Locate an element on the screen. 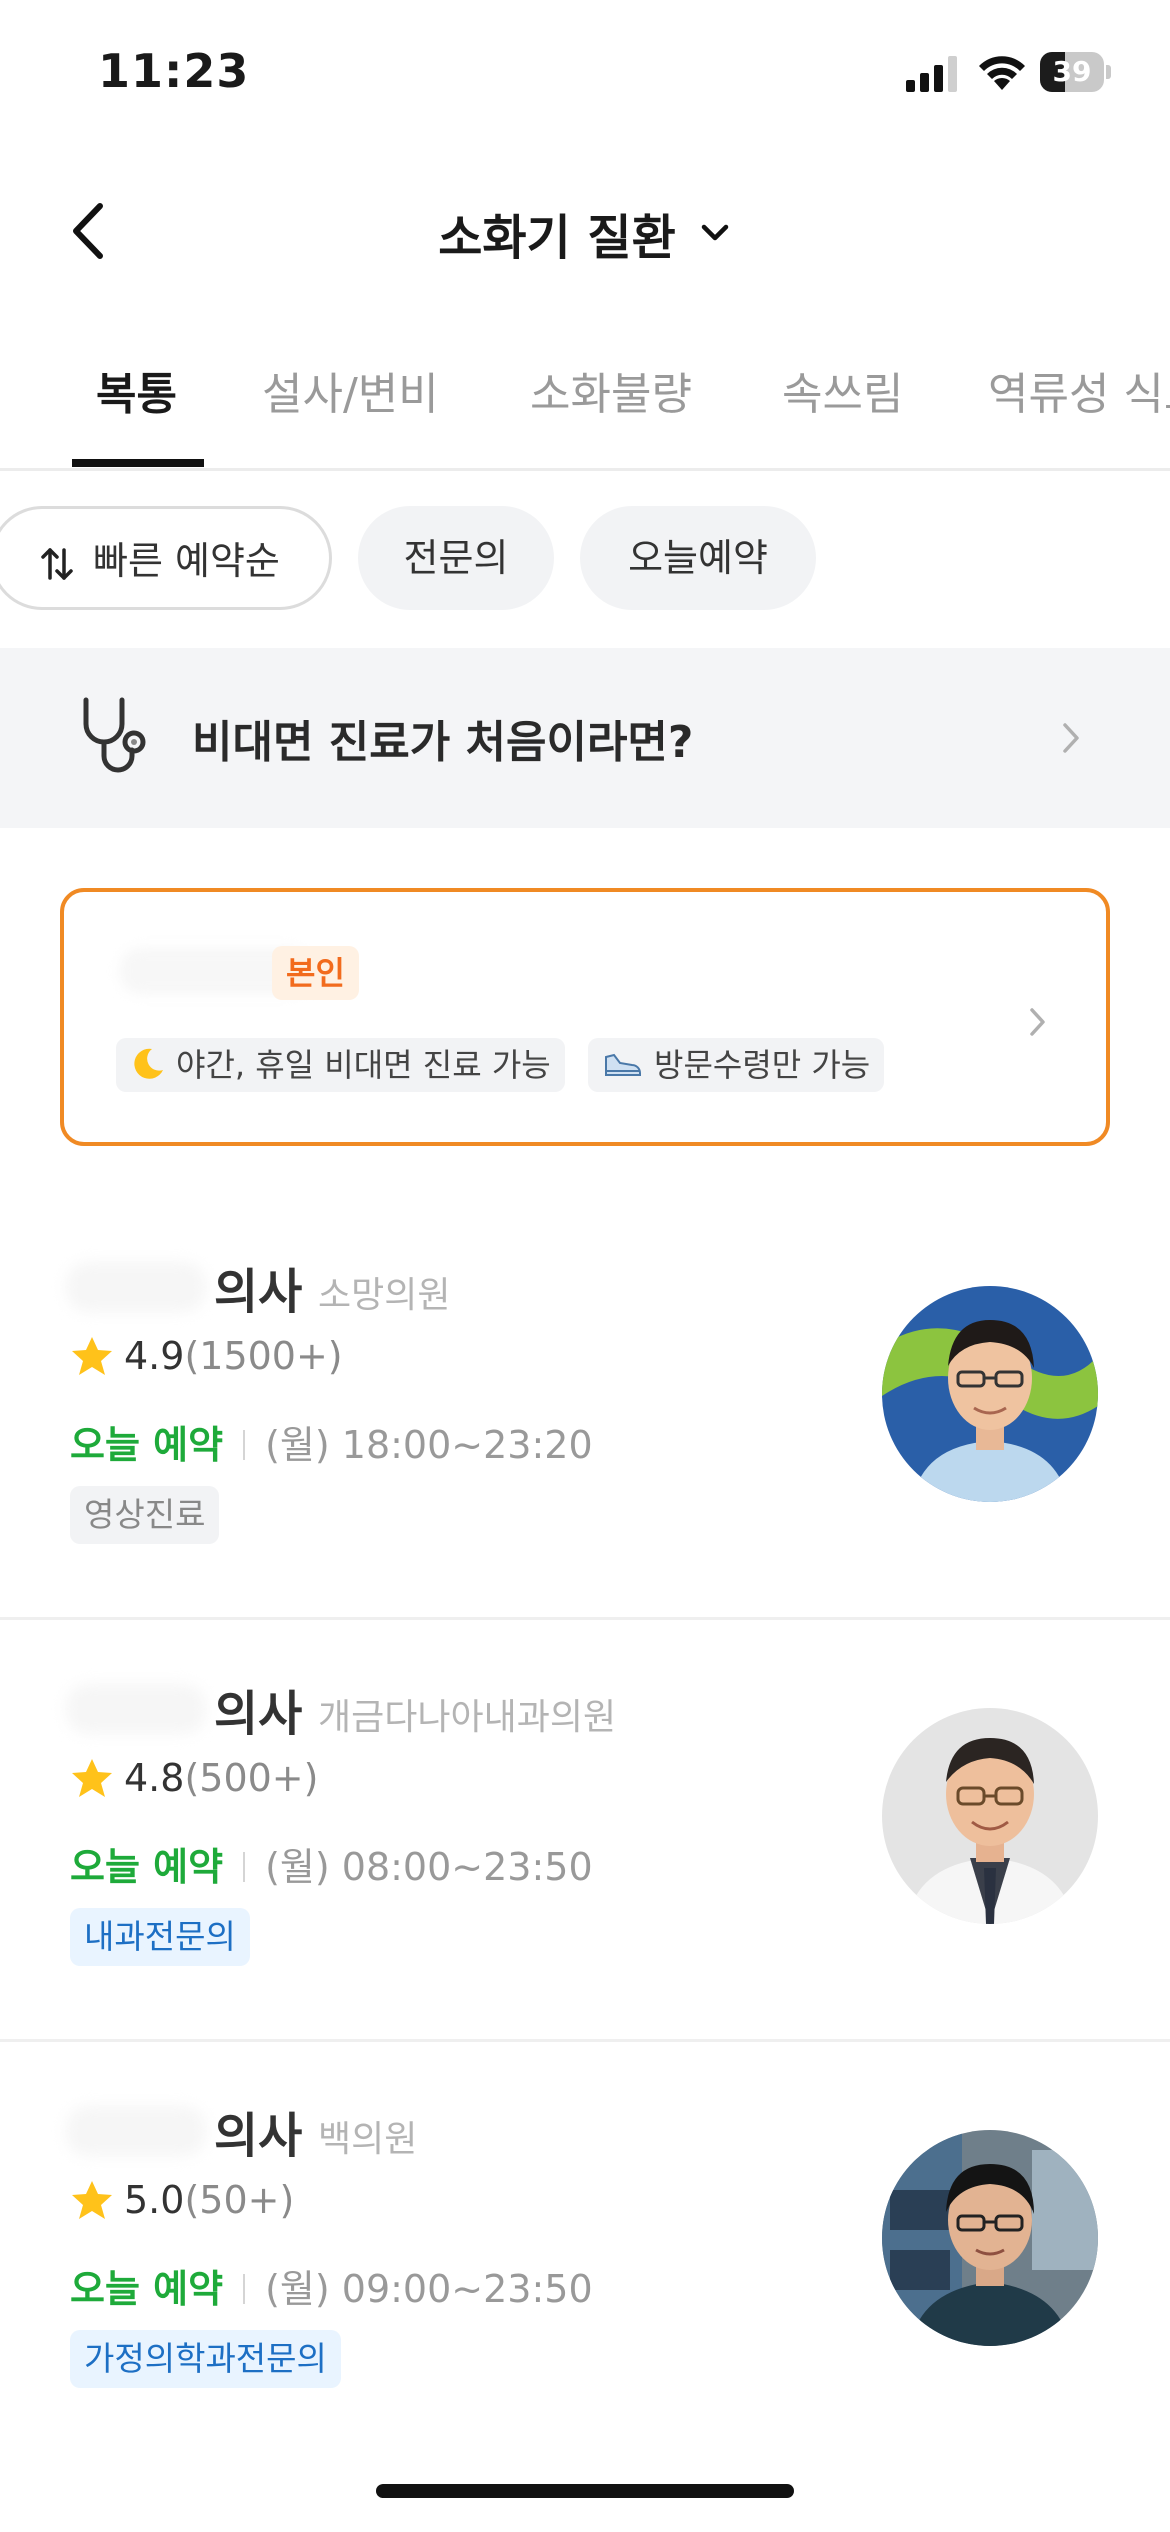  availability: 오늘 예약 (월) 08:00~23:50 is located at coordinates (331, 1863).